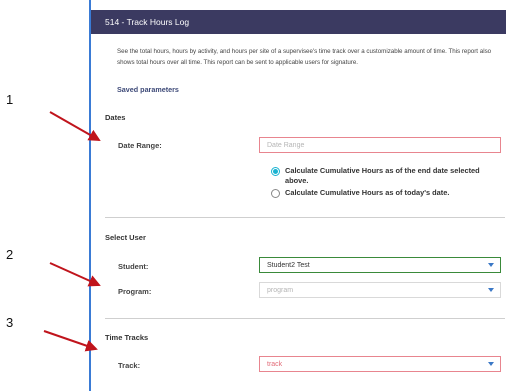  Describe the element at coordinates (72, 231) in the screenshot. I see `annotation-arrows` at that location.